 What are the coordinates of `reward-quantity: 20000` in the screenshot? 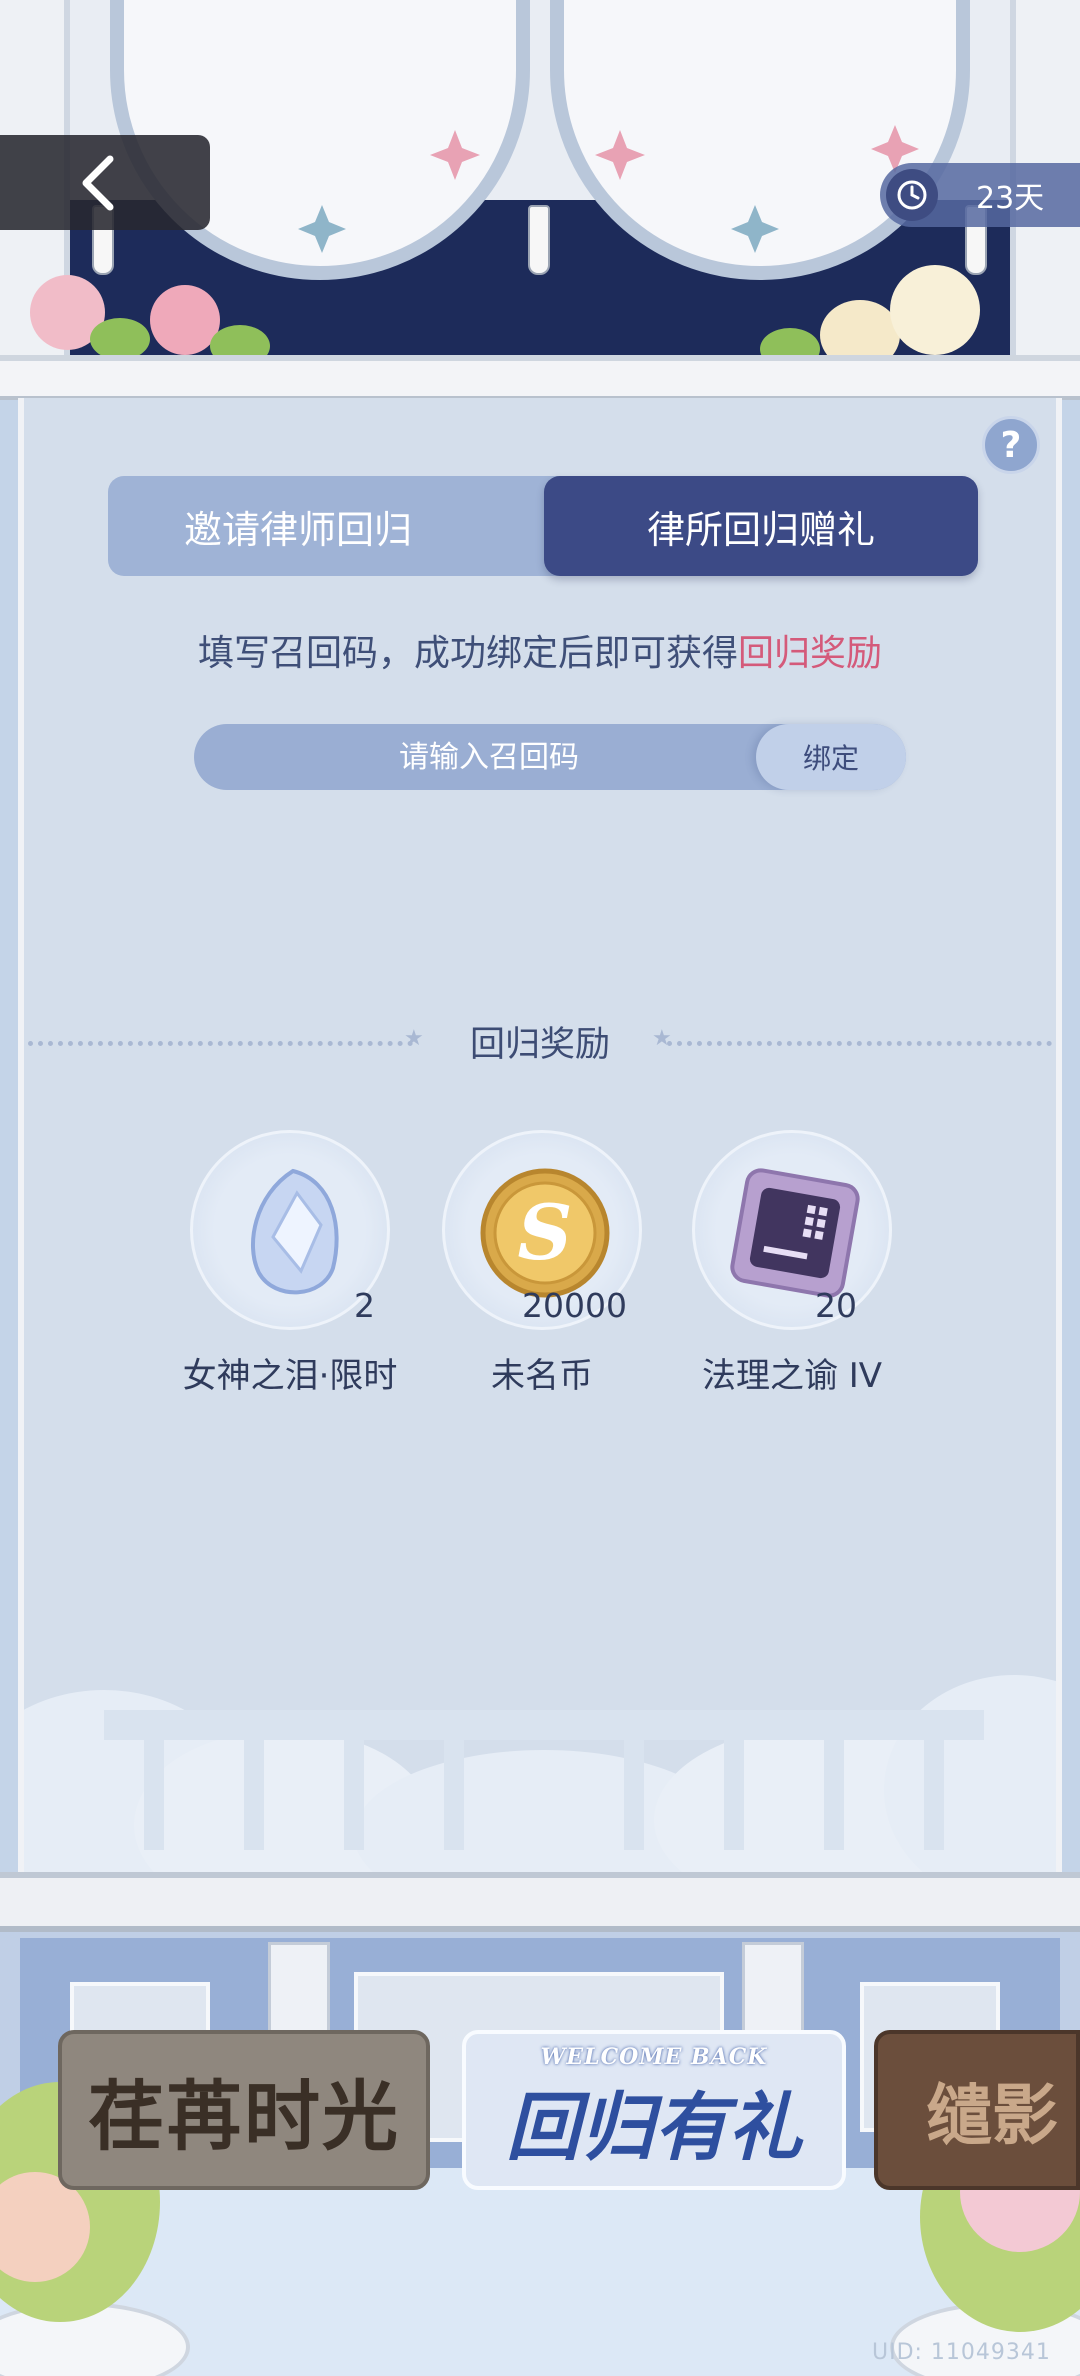 It's located at (574, 1305).